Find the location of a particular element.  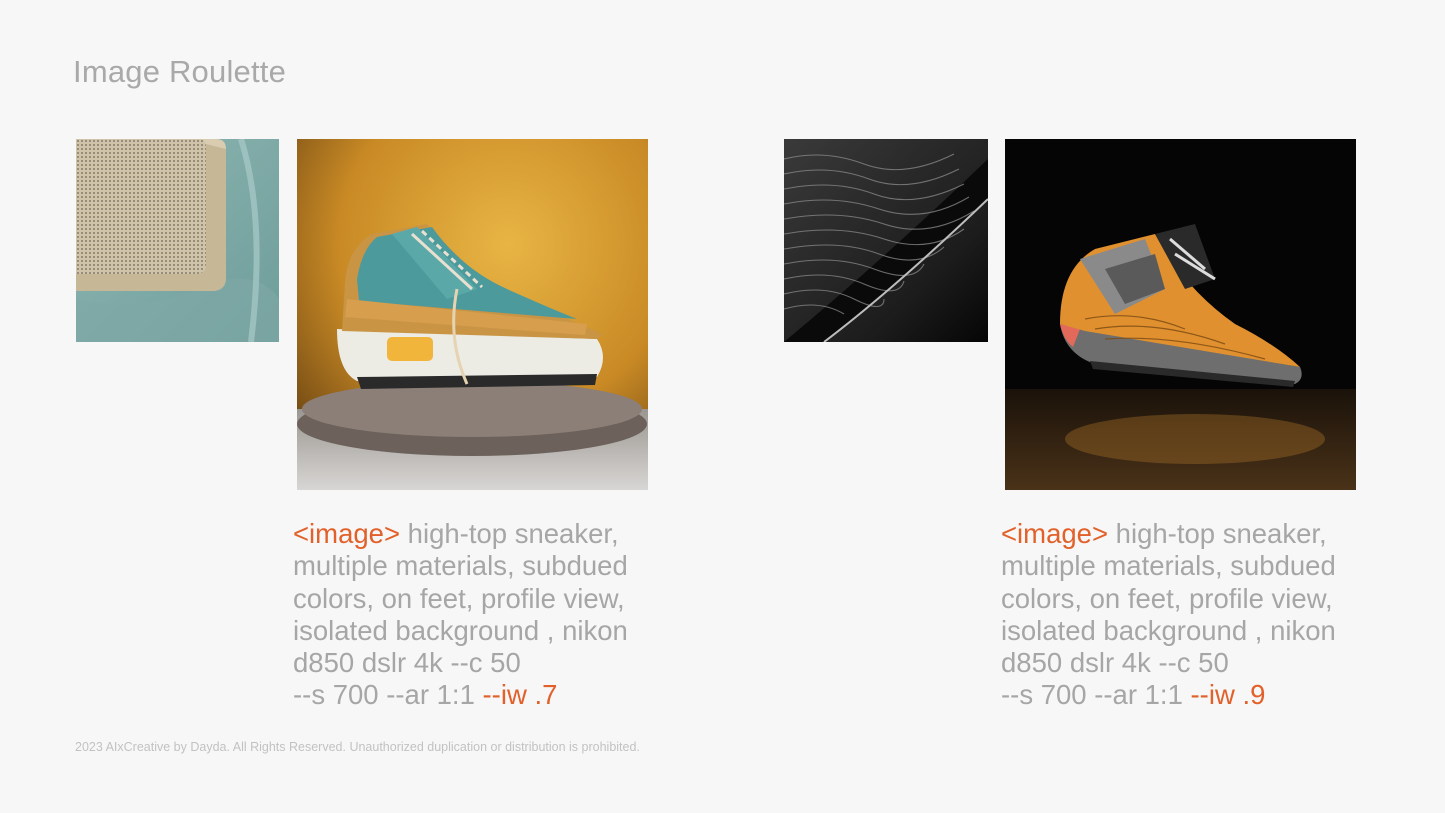

image-weight-param: --iw .9 is located at coordinates (1228, 695).